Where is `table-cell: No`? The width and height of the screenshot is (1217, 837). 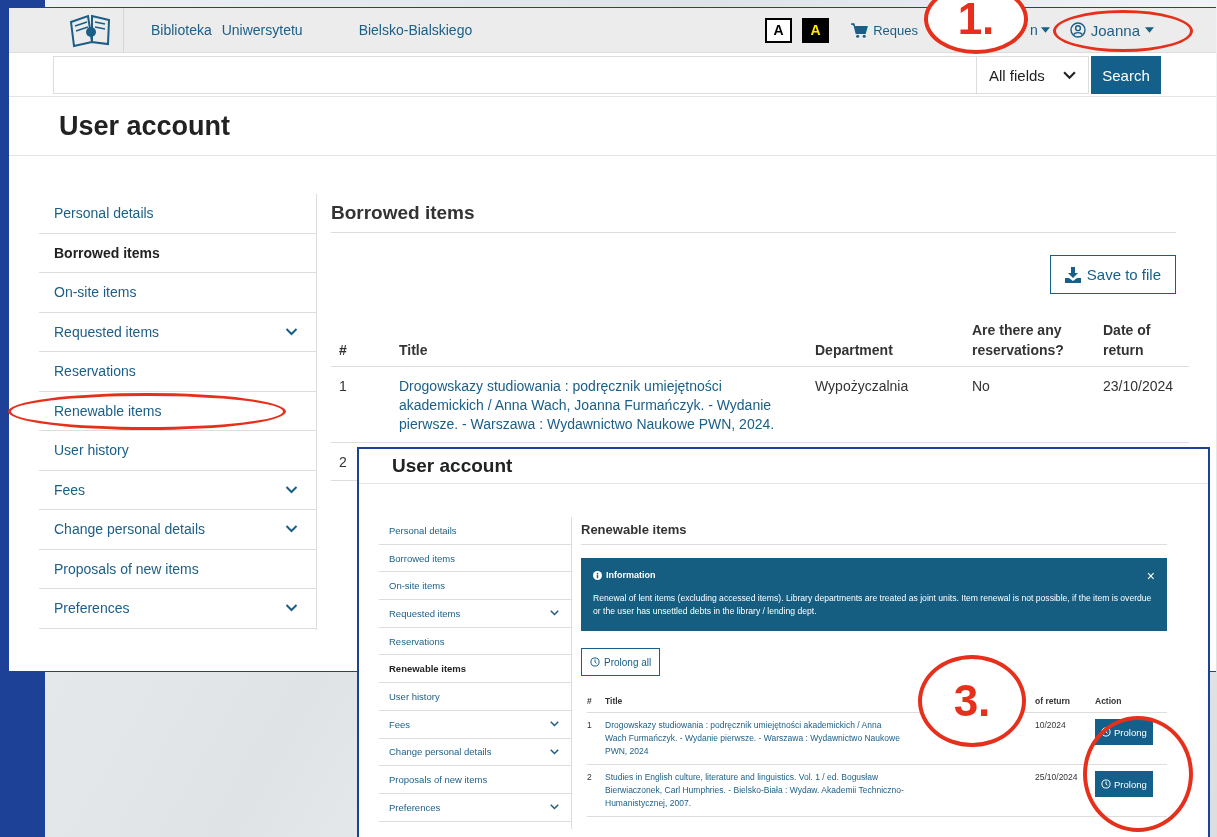 table-cell: No is located at coordinates (1029, 405).